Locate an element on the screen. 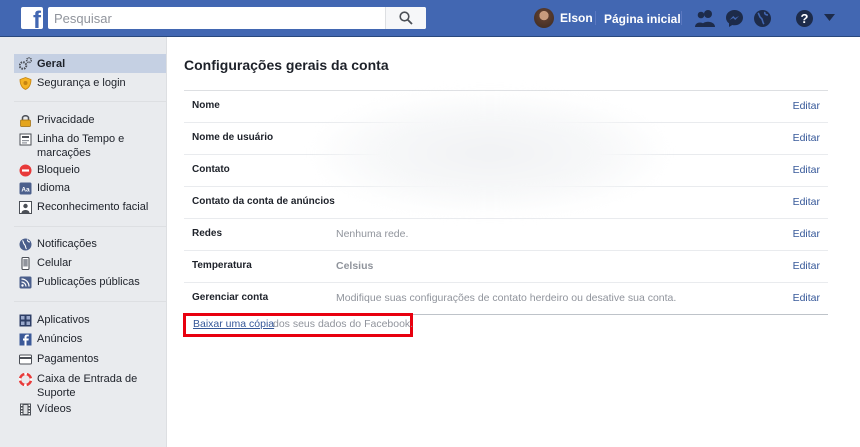  sidebar-item-label: Idioma is located at coordinates (54, 188).